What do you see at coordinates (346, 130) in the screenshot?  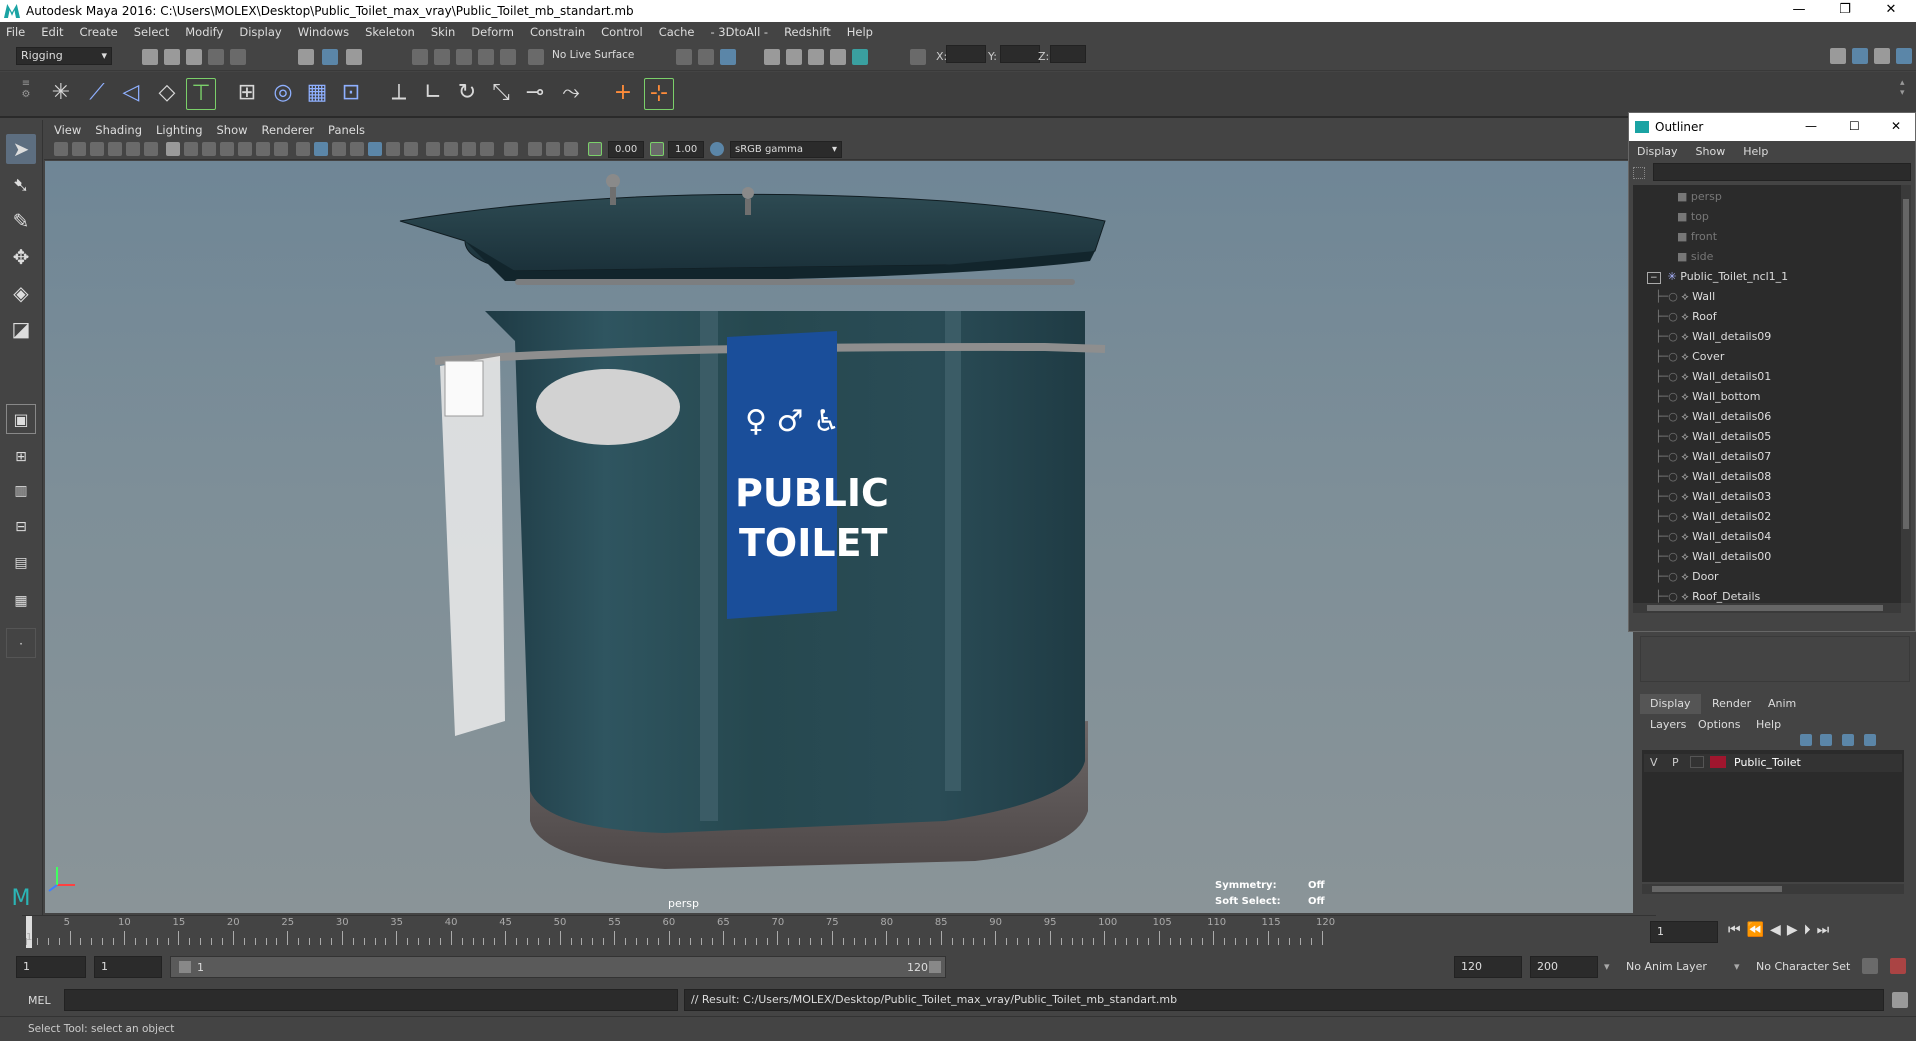 I see `vp-menu-panels: Panels` at bounding box center [346, 130].